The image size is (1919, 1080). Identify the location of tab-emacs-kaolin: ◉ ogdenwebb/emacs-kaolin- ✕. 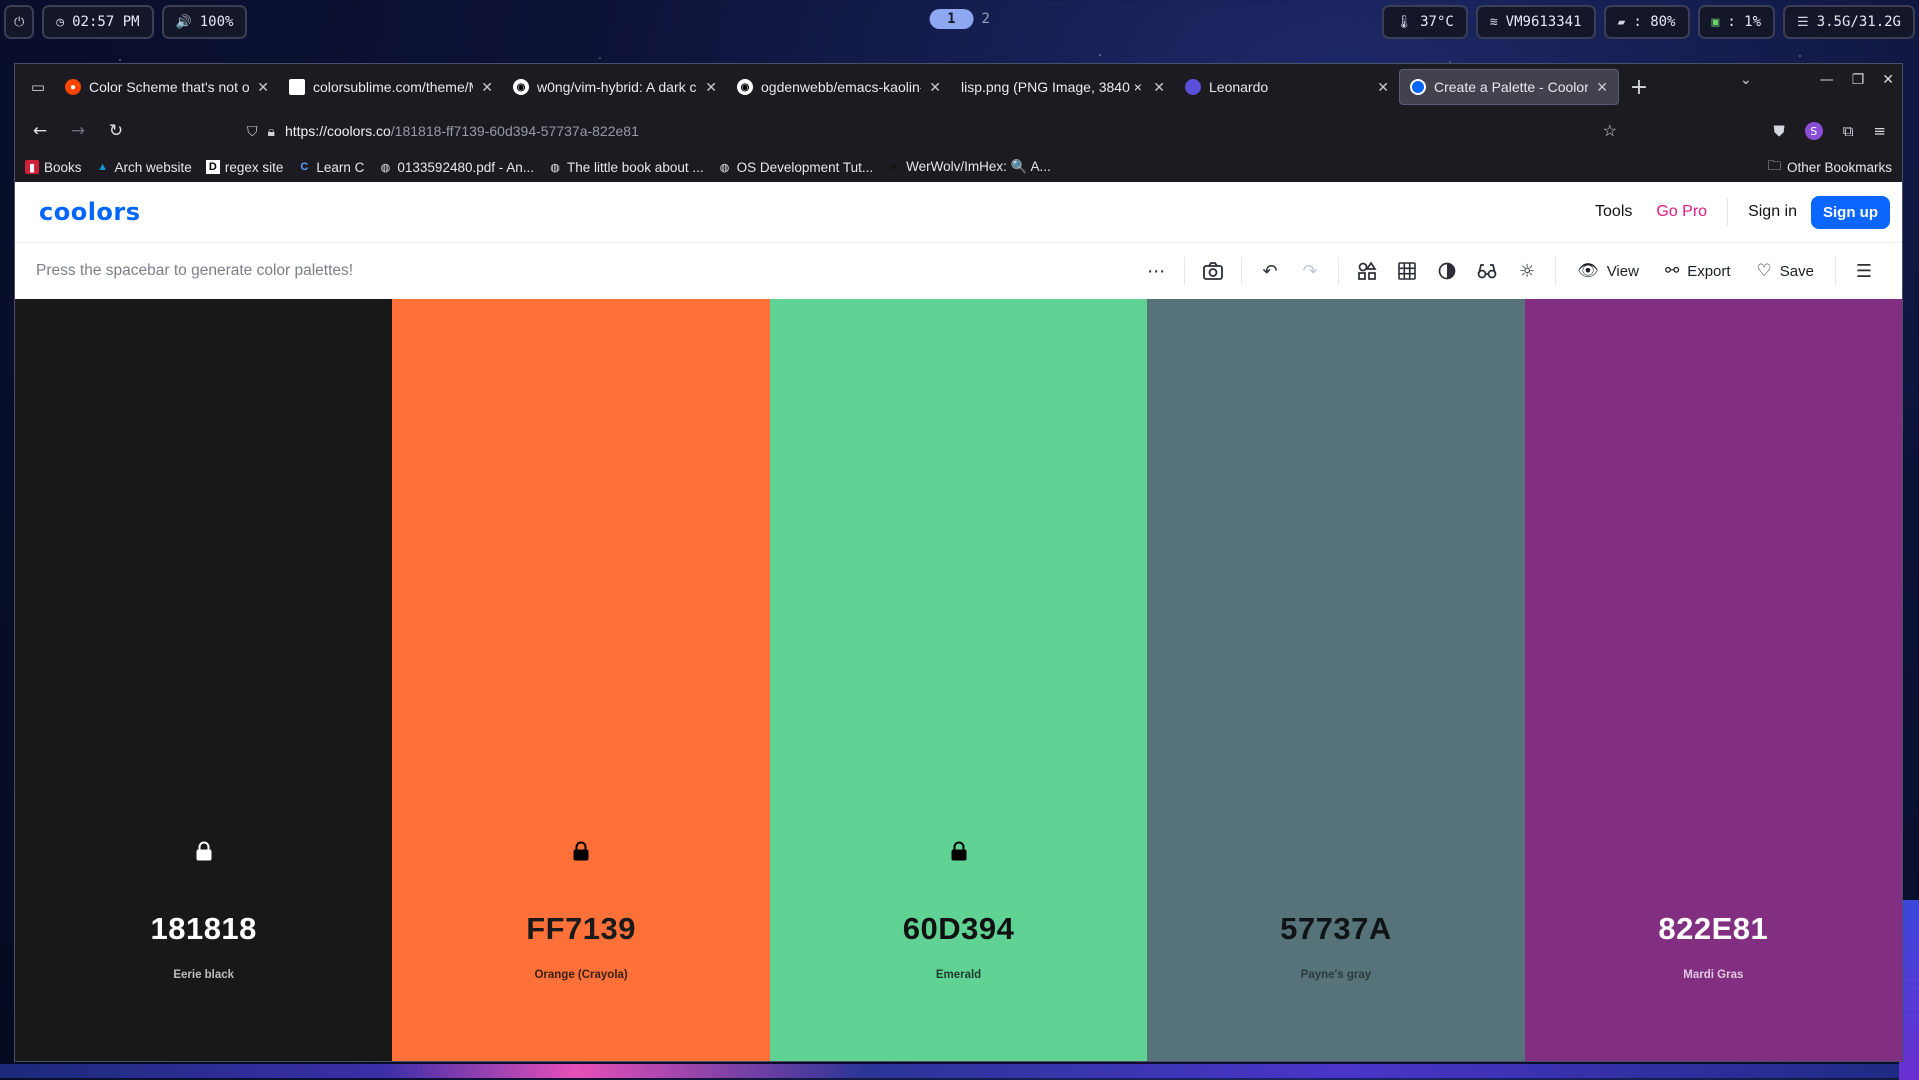
(839, 87).